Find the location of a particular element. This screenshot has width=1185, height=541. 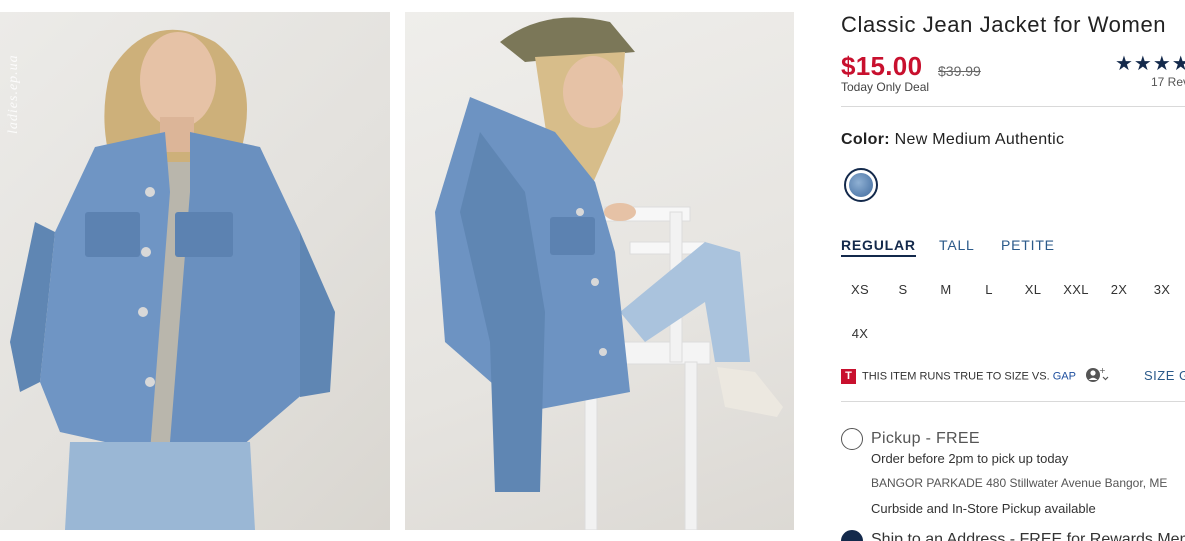

color-label: Color: is located at coordinates (865, 139).